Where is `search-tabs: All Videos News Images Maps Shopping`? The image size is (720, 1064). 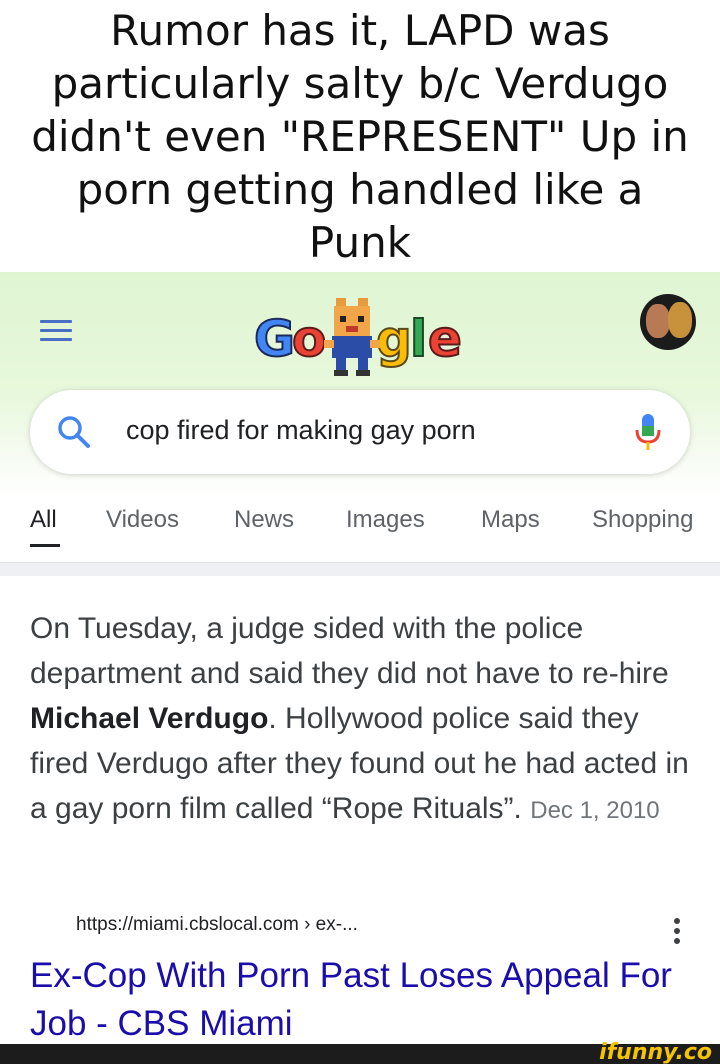 search-tabs: All Videos News Images Maps Shopping is located at coordinates (360, 531).